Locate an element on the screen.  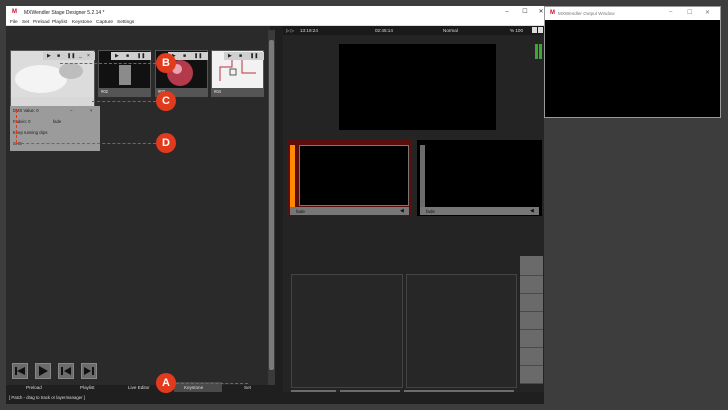
callout-b-line is located at coordinates (108, 63).